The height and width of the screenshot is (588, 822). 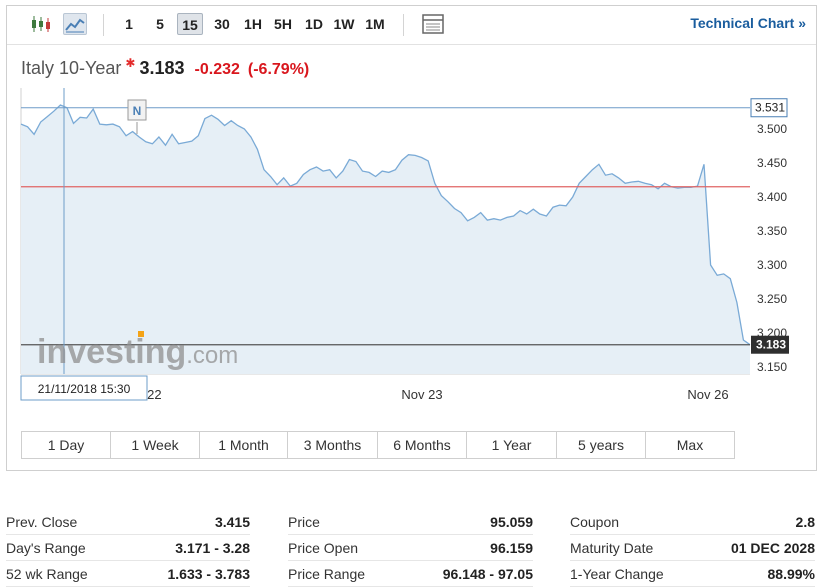 I want to click on stat-label: 52 wk Range, so click(x=61, y=573).